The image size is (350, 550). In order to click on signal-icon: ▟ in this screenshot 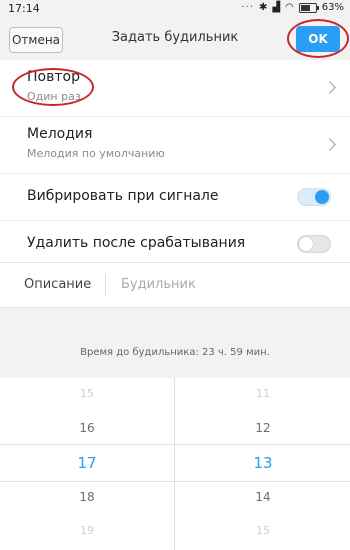, I will do `click(276, 7)`.